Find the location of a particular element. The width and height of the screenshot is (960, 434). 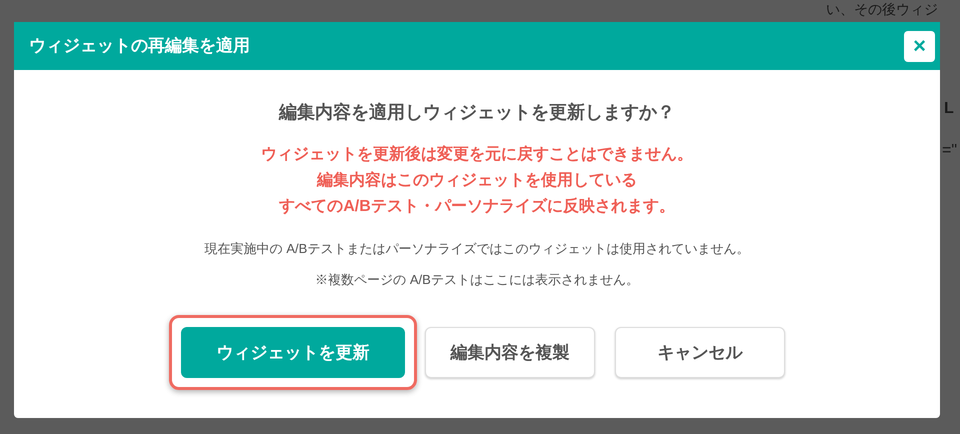

note-text: ※複数ページの A/Bテストはここには表示されません。 is located at coordinates (477, 280).